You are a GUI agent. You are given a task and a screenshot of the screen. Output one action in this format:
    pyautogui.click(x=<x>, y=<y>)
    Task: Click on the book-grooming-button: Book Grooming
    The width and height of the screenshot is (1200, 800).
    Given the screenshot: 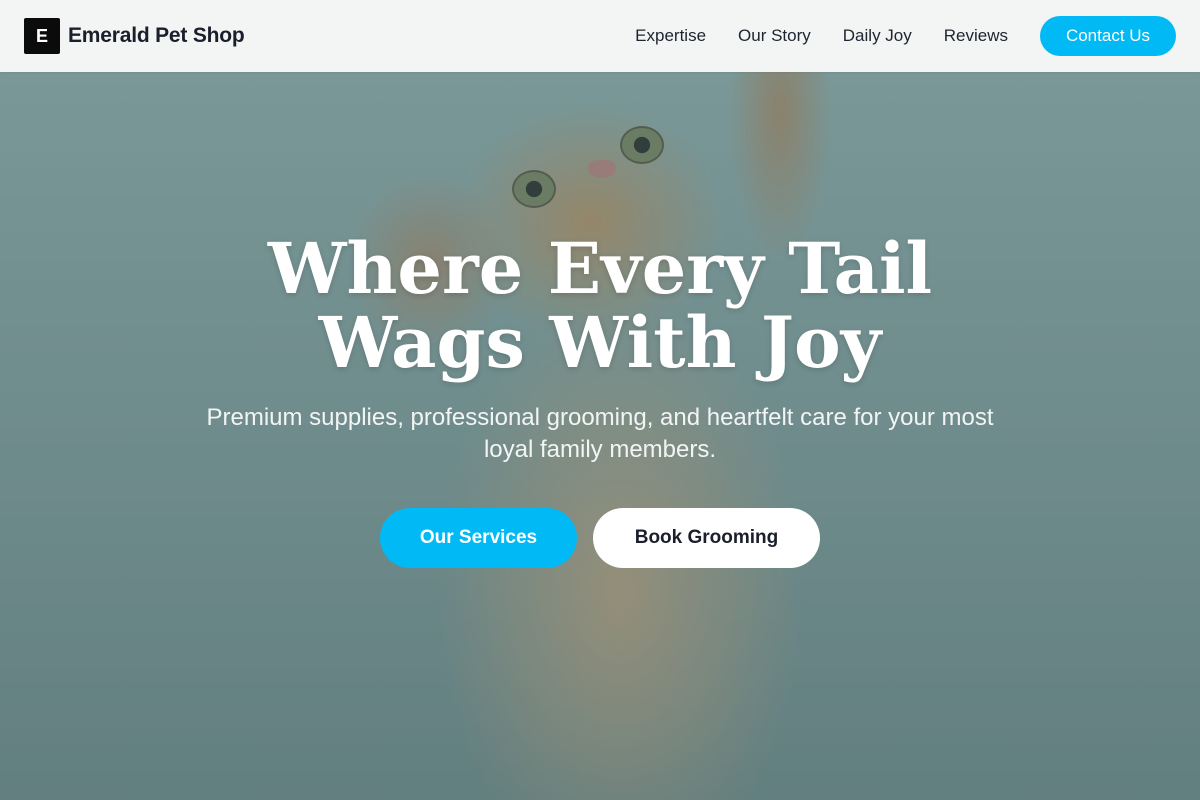 What is the action you would take?
    pyautogui.click(x=706, y=538)
    